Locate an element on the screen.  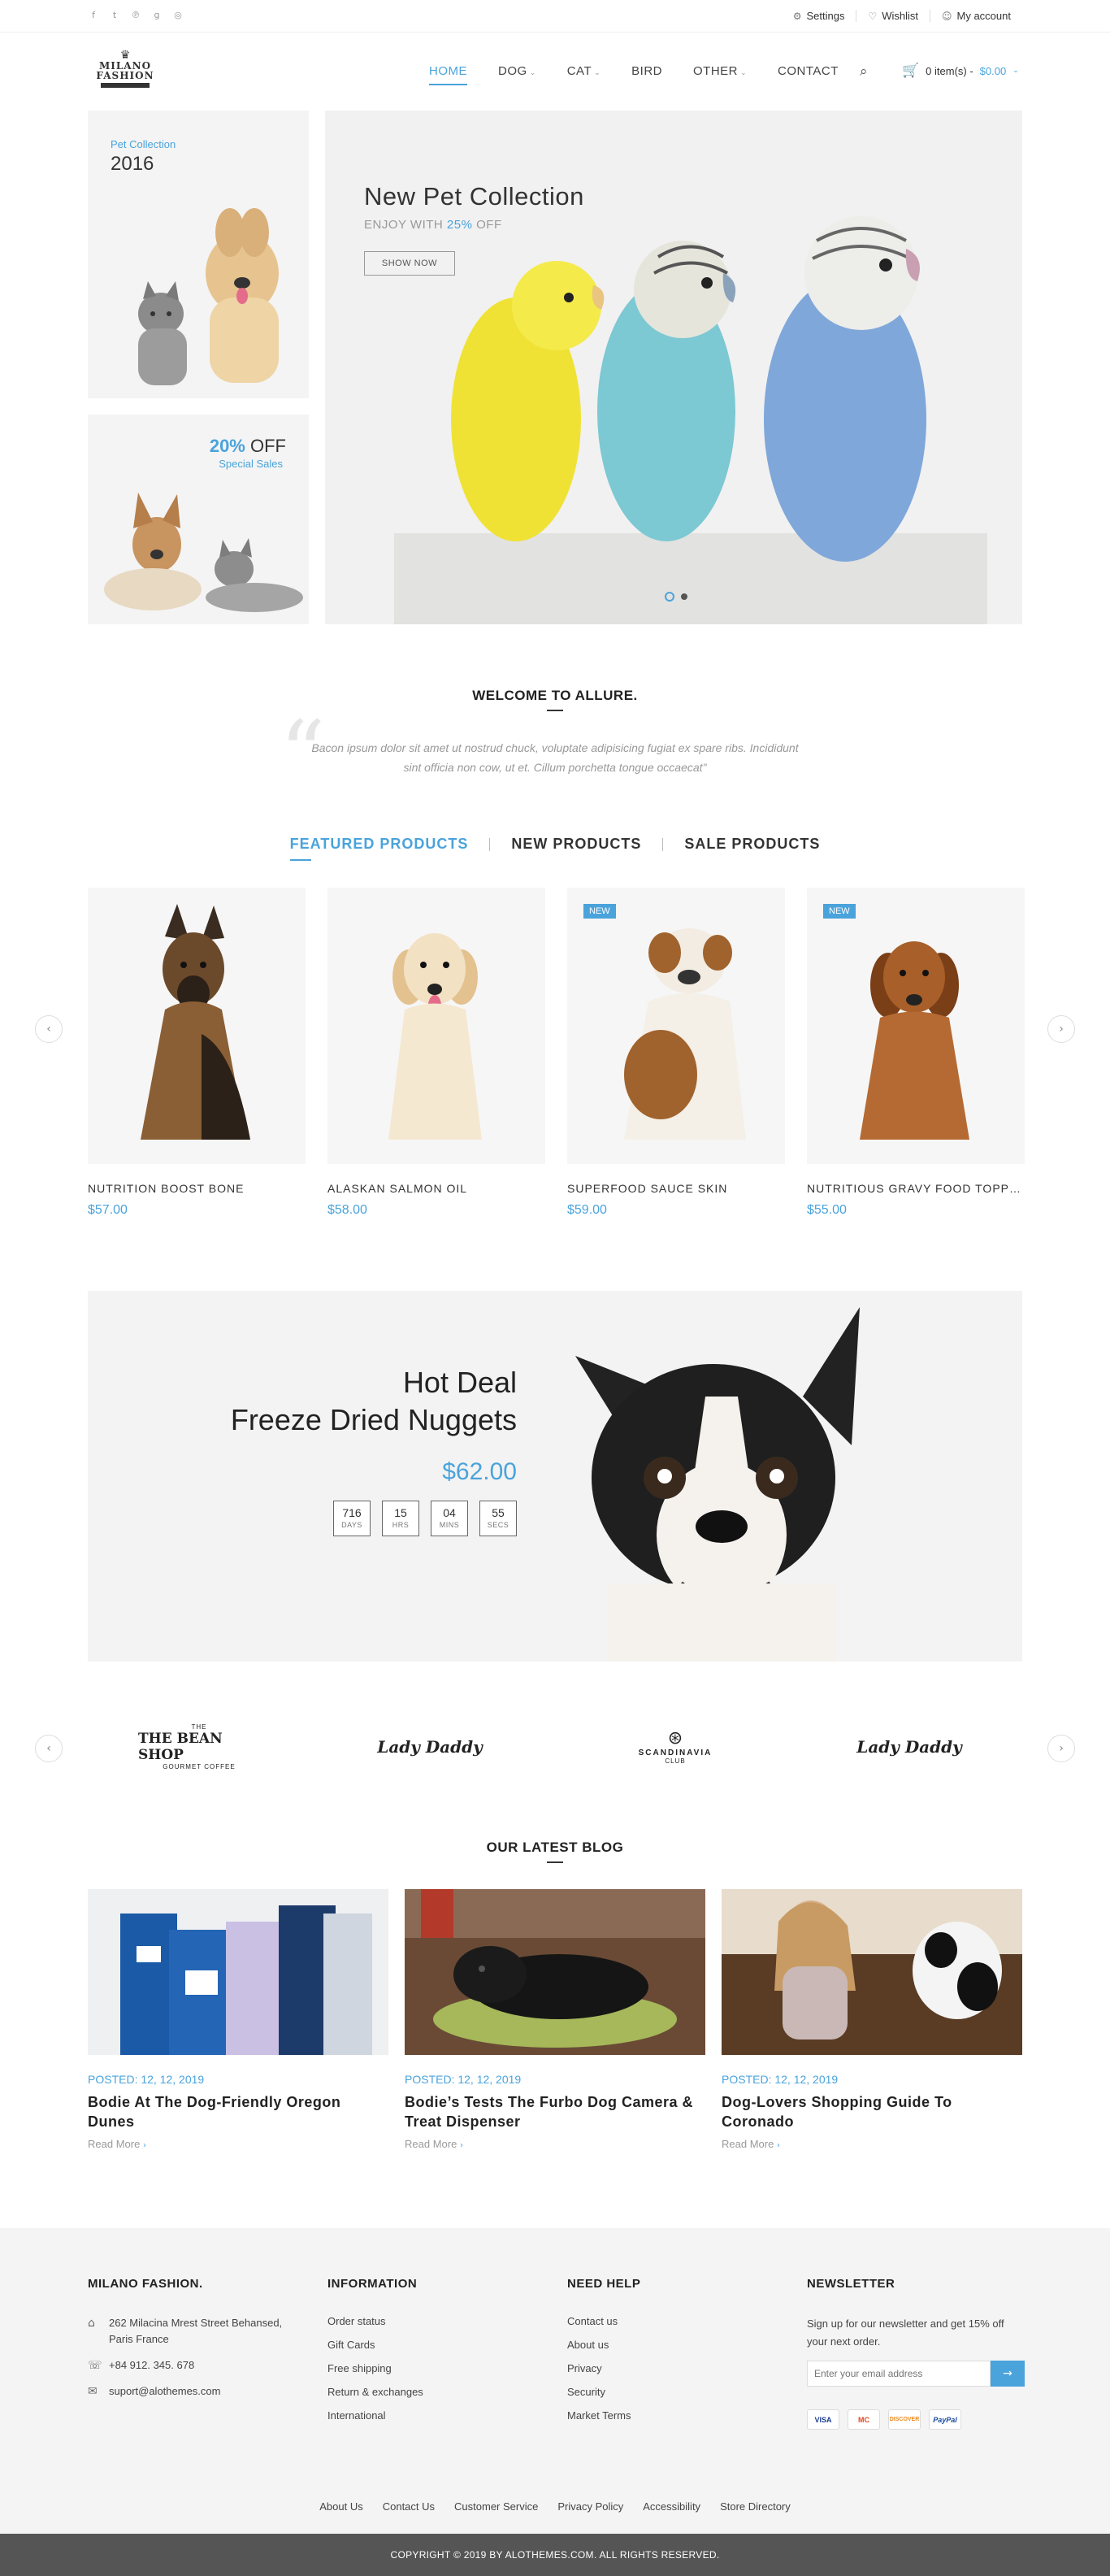
black-labrador-image is located at coordinates (555, 1972).